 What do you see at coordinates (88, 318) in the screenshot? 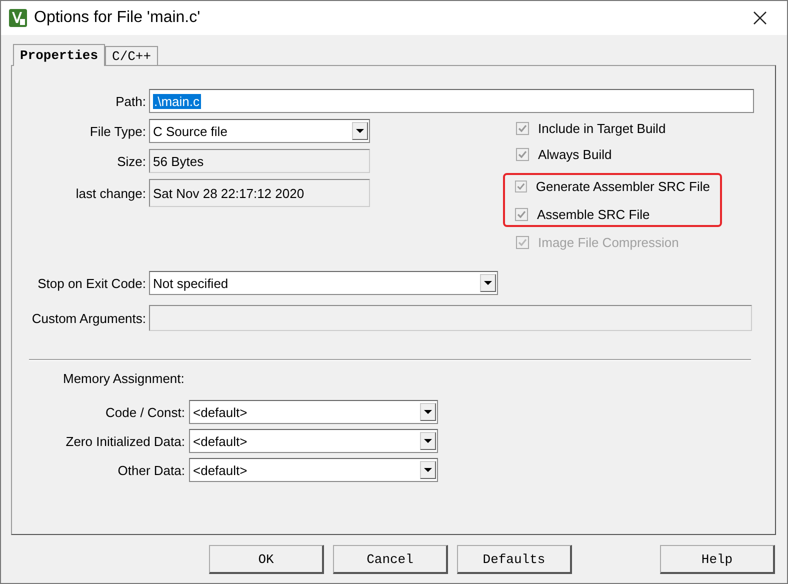
I see `field-label: Custom Arguments:` at bounding box center [88, 318].